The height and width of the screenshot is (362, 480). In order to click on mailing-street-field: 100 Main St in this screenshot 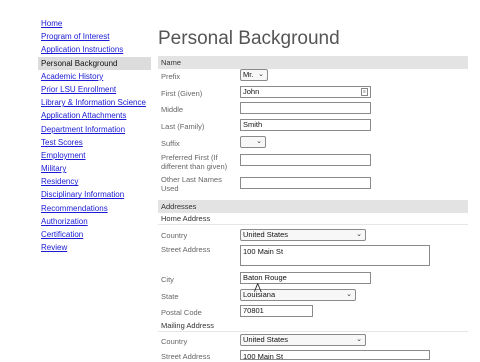, I will do `click(335, 355)`.